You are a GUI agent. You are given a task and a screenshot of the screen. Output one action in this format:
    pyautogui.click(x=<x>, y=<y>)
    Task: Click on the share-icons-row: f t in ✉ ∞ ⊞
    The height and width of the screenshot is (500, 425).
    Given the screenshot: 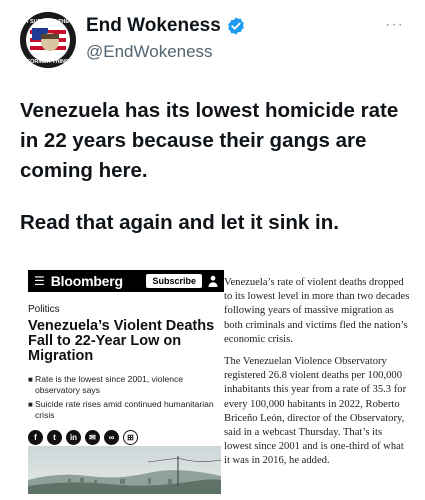 What is the action you would take?
    pyautogui.click(x=126, y=437)
    